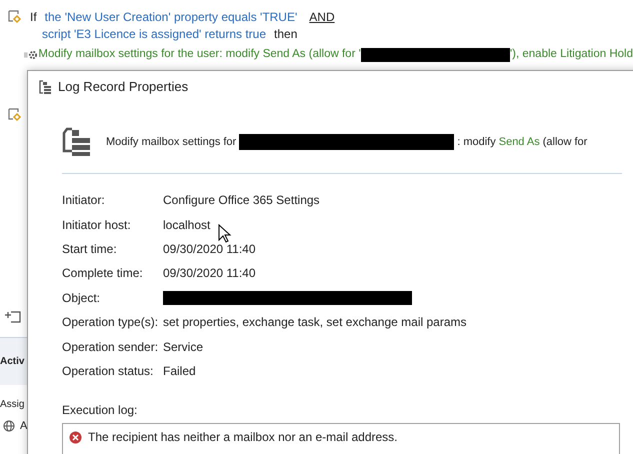 This screenshot has width=633, height=454. I want to click on operator-link: AND, so click(322, 17).